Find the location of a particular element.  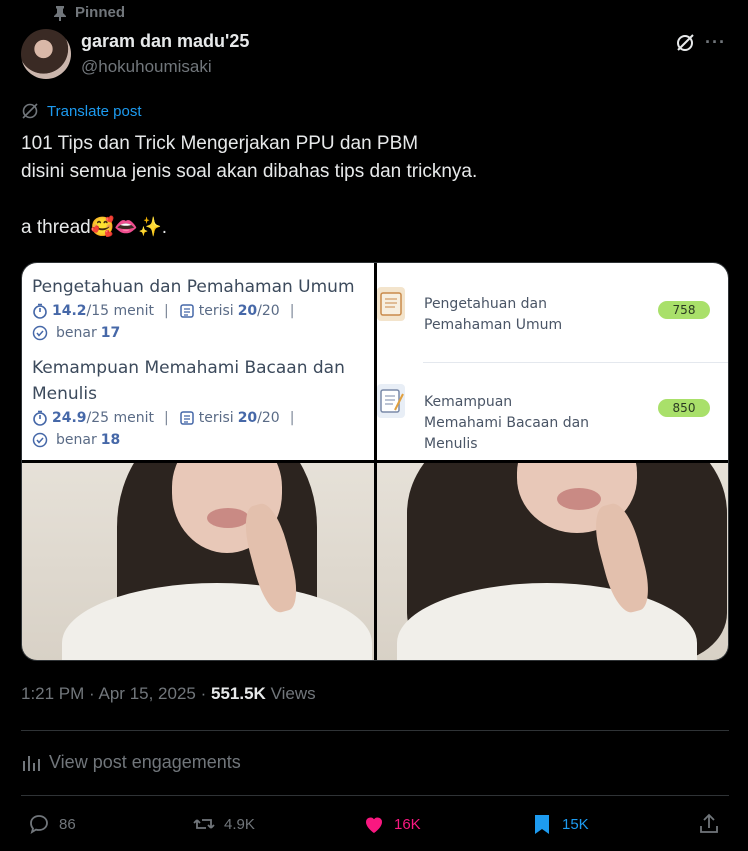

section1-title: Pengetahuan dan Pemahaman Umum is located at coordinates (193, 287).